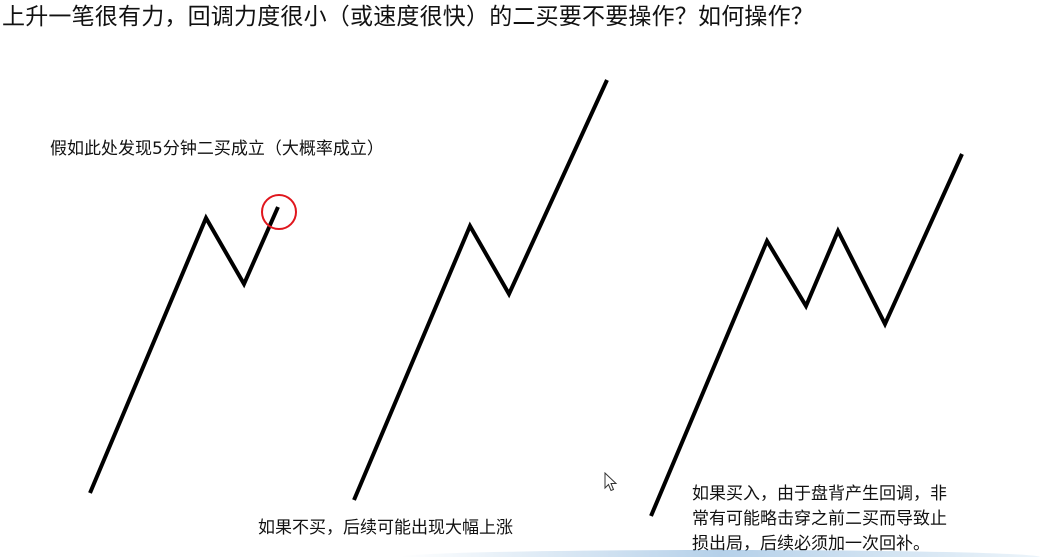  What do you see at coordinates (819, 494) in the screenshot?
I see `scenario-3-note-line-1: 如果买入，由于盘背产生回调，非` at bounding box center [819, 494].